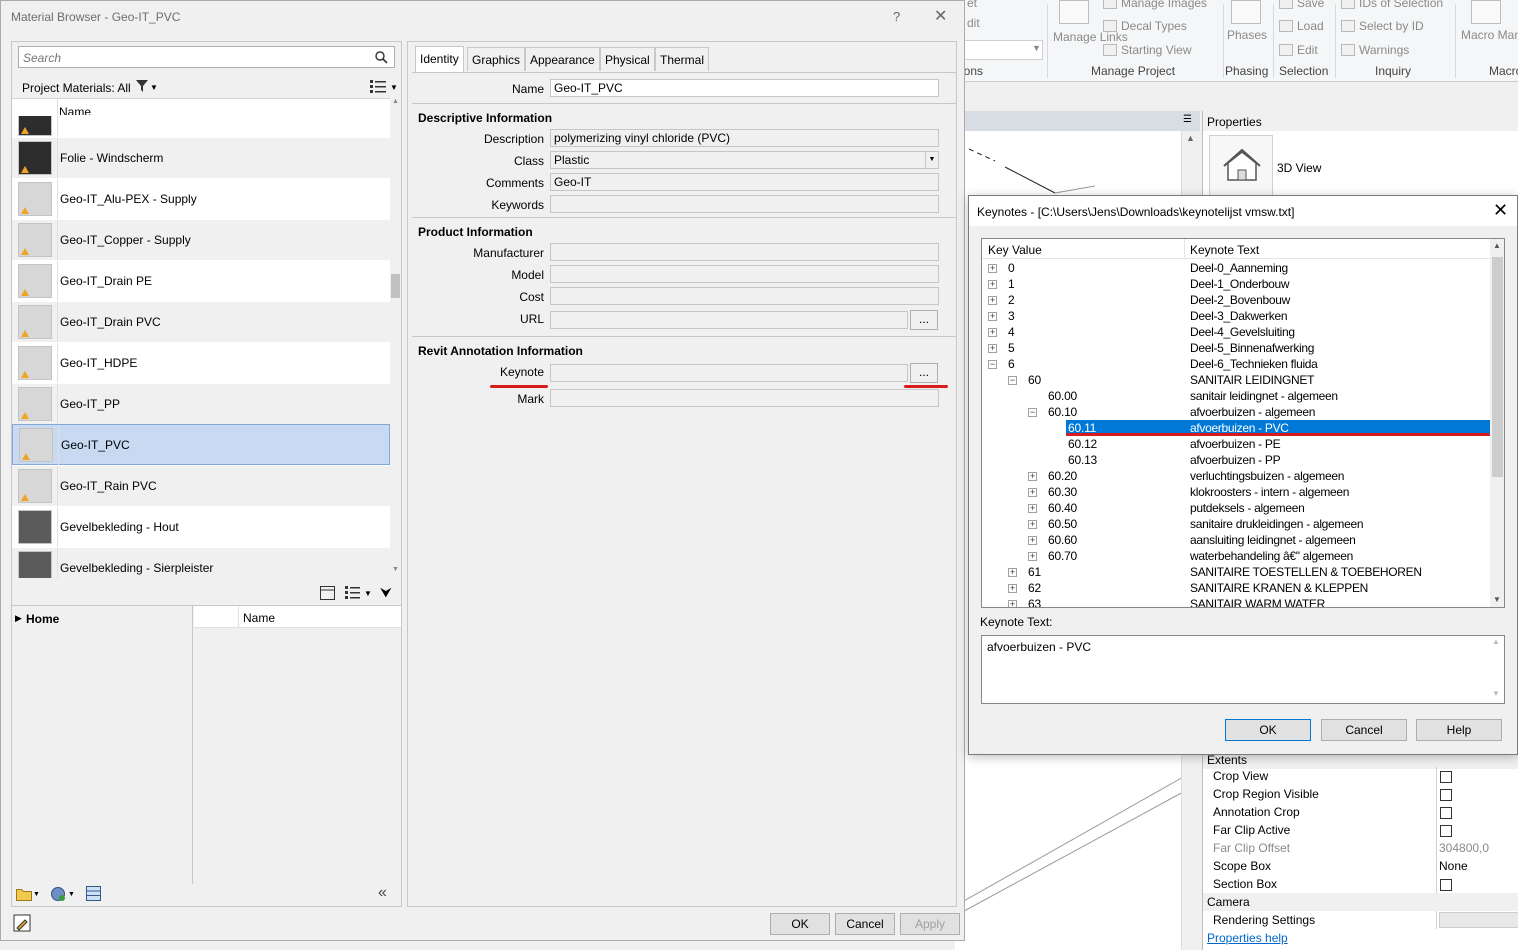 The height and width of the screenshot is (950, 1518). What do you see at coordinates (1236, 268) in the screenshot?
I see `keynote-row: +0 Deel-0_Aanneming` at bounding box center [1236, 268].